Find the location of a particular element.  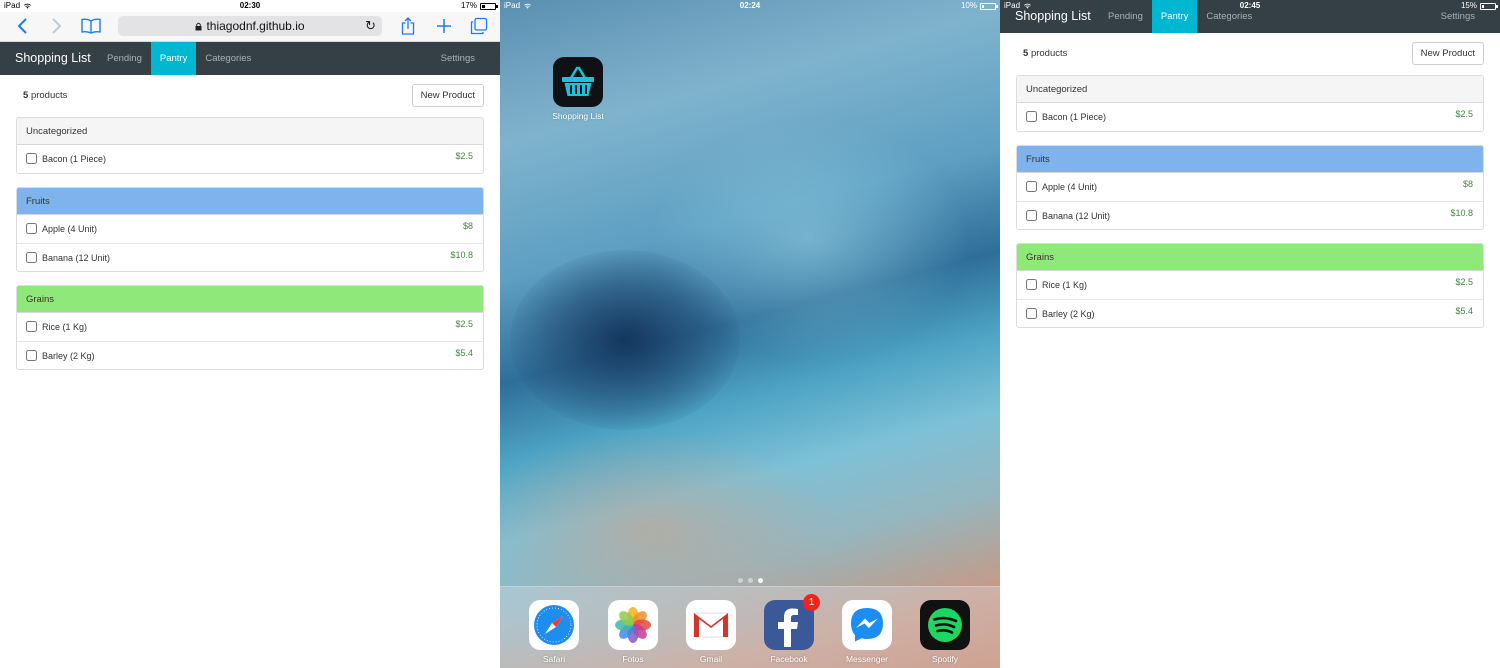

forward-icon is located at coordinates (57, 26).